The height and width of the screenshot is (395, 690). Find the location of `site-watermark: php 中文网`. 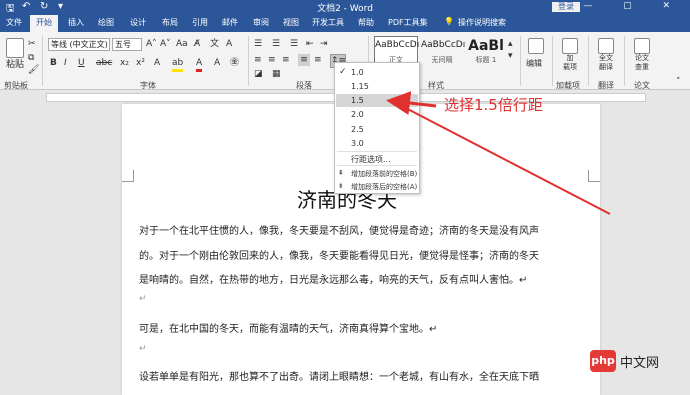

site-watermark: php 中文网 is located at coordinates (634, 361).